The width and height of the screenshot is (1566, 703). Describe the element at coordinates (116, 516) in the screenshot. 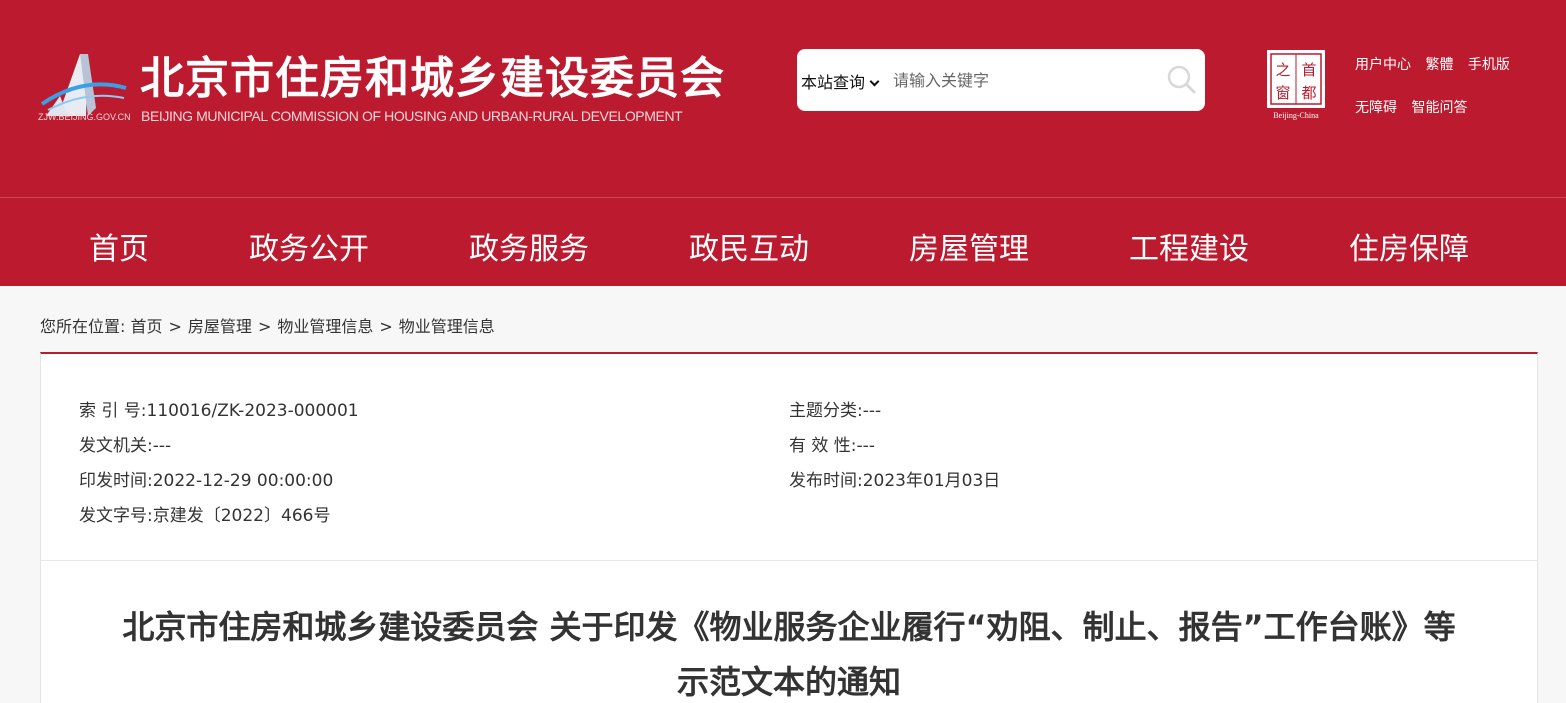

I see `meta-label: 发文字号:` at that location.